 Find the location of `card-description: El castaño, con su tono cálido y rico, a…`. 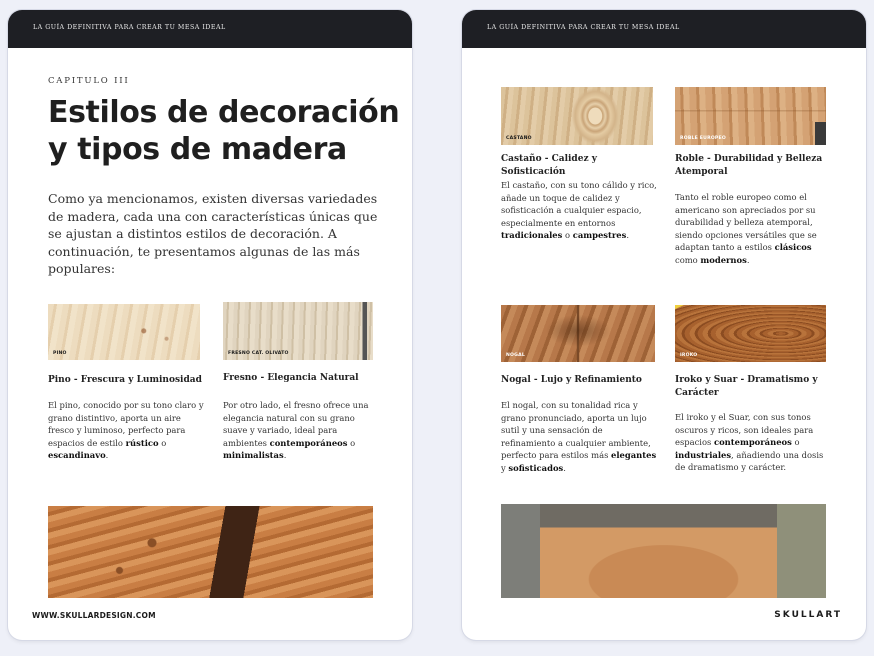

card-description: El castaño, con su tono cálido y rico, a… is located at coordinates (579, 210).